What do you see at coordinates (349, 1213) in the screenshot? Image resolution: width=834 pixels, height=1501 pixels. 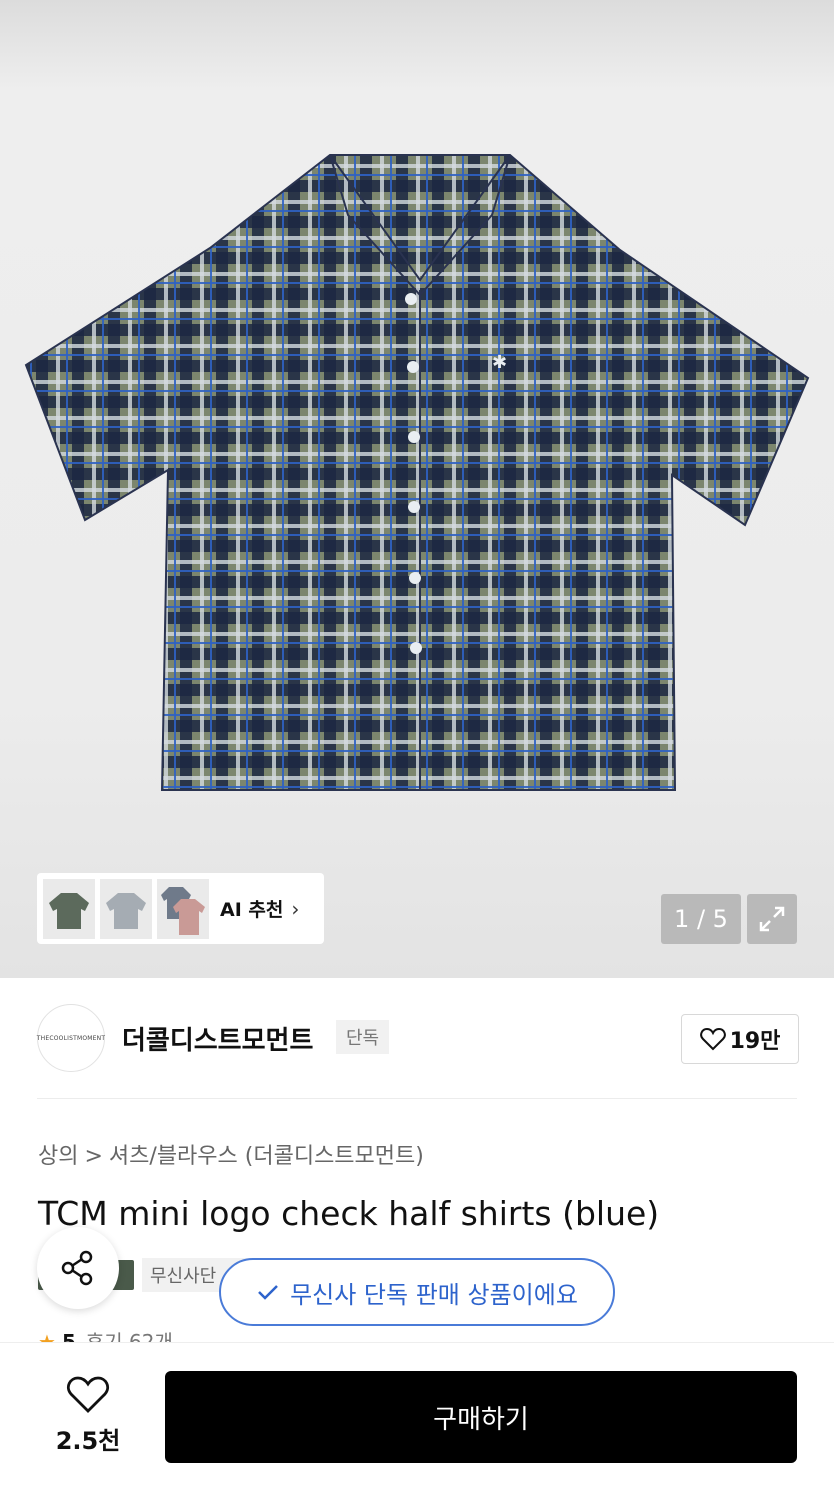 I see `product-title: TCM mini logo check half shirts (blue)` at bounding box center [349, 1213].